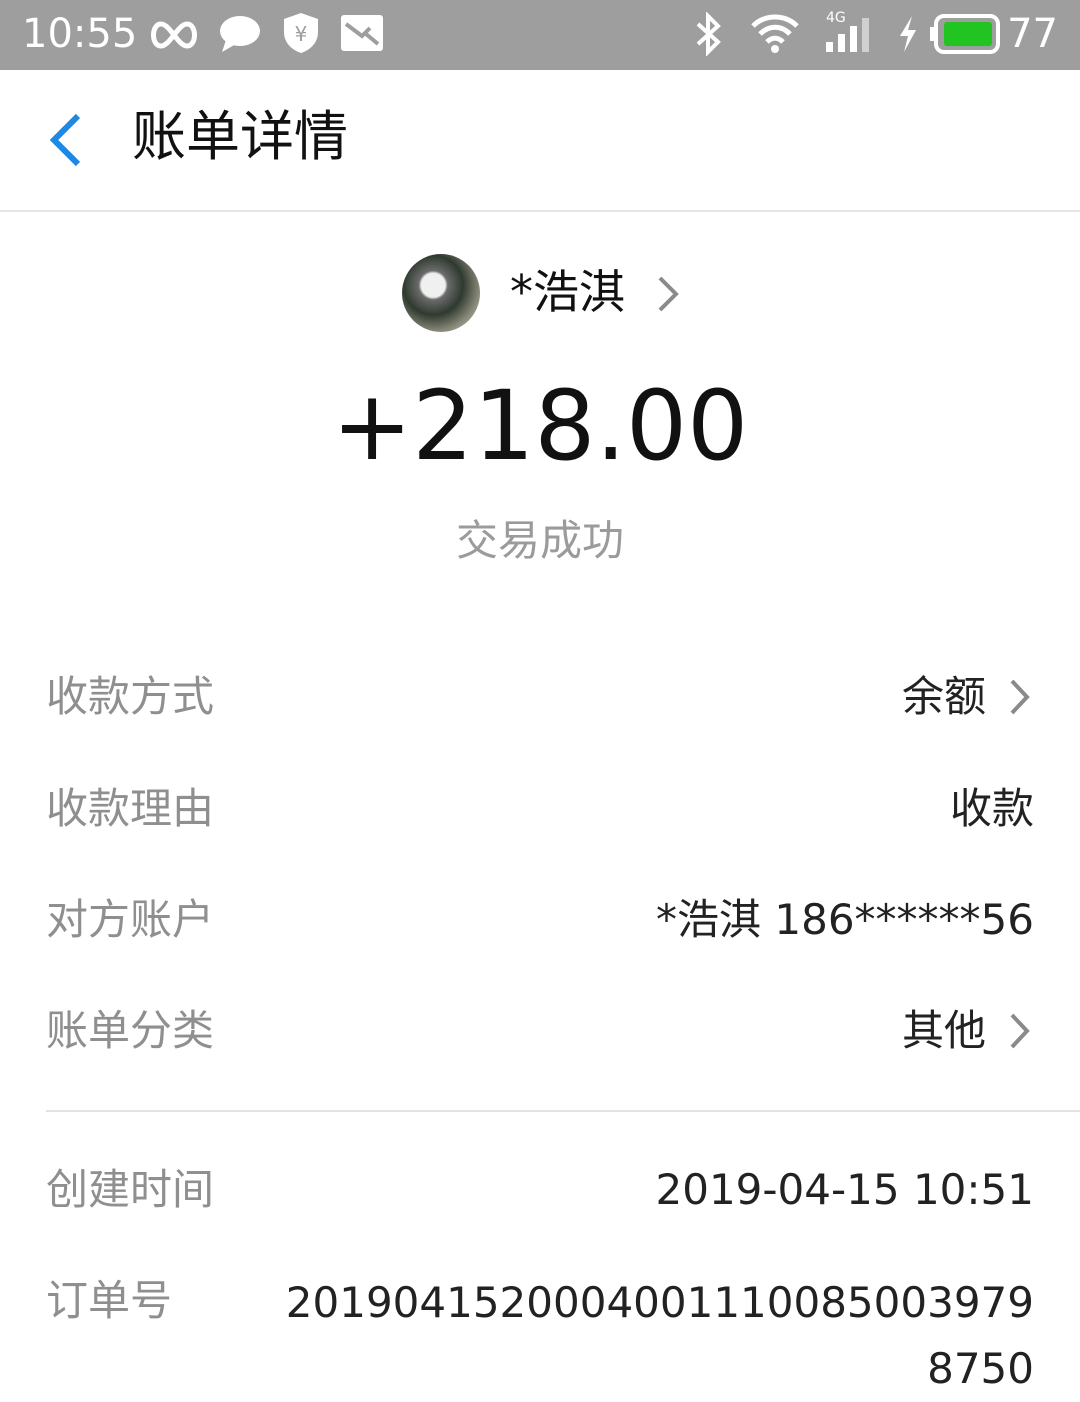  Describe the element at coordinates (540, 809) in the screenshot. I see `payment-reason-row: 收款理由 收款` at that location.